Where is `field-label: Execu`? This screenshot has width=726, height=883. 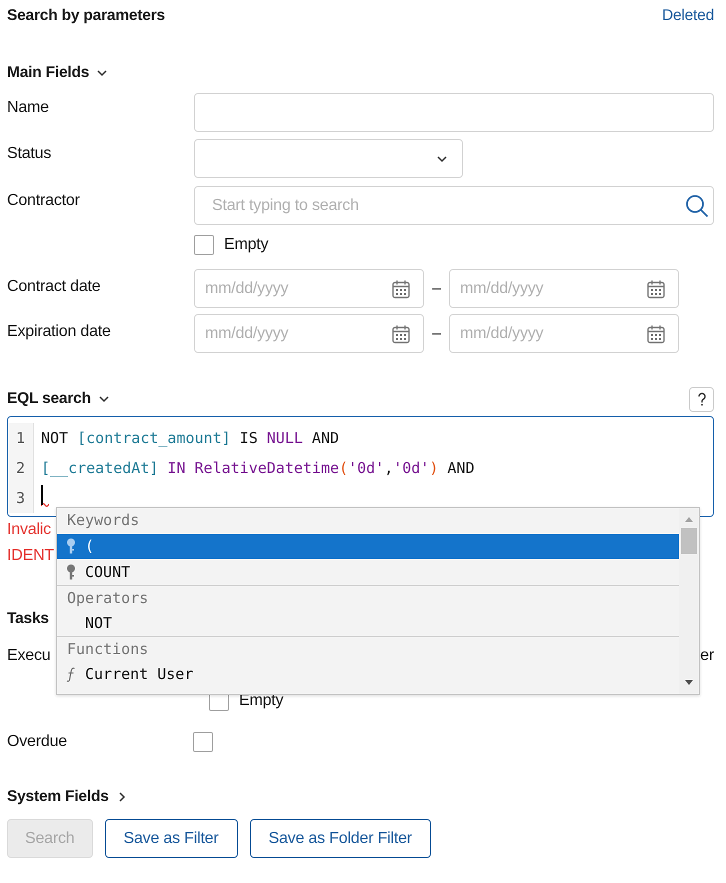
field-label: Execu is located at coordinates (28, 656).